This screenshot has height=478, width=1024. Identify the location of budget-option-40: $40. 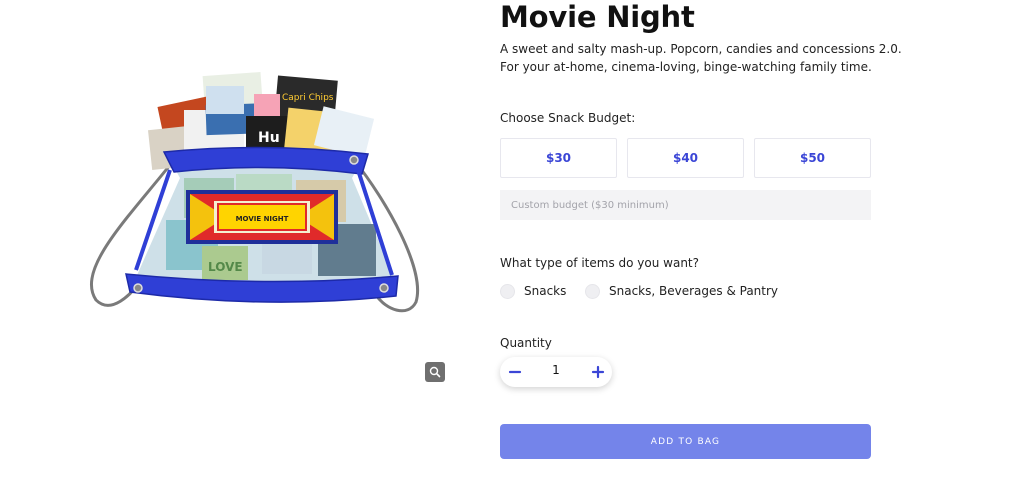
(685, 158).